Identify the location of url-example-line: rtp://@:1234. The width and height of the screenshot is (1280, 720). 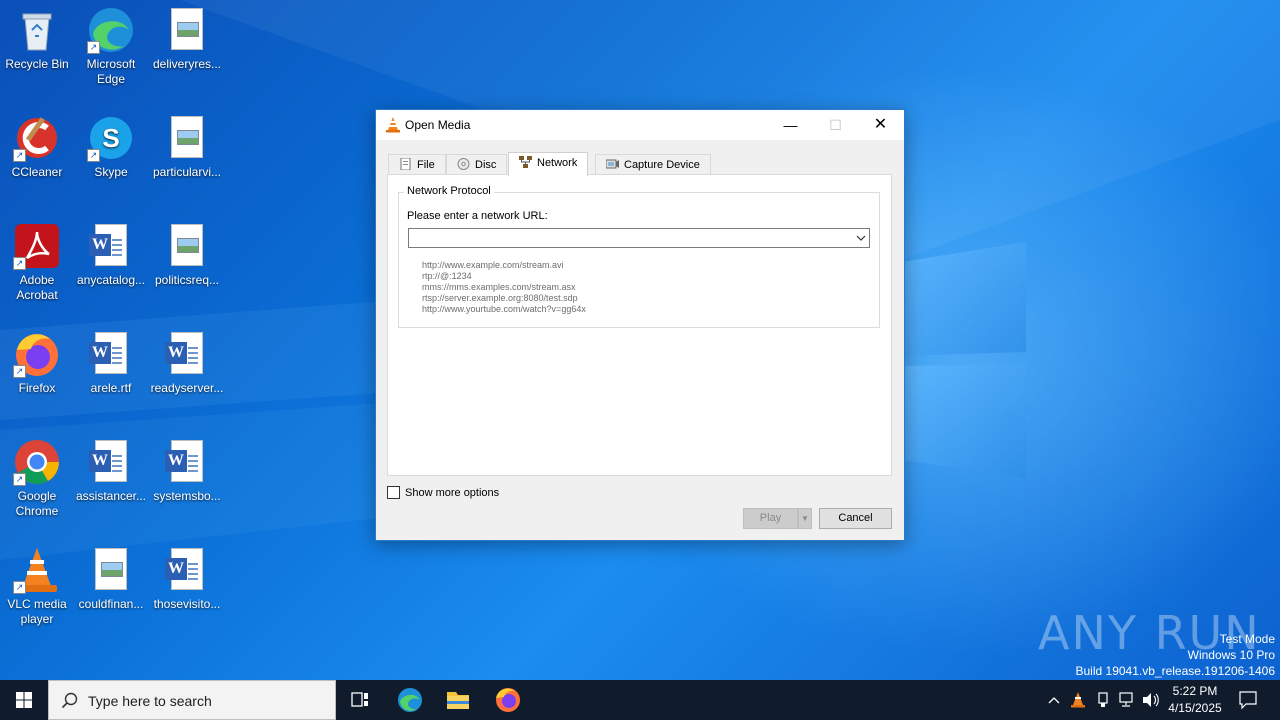
(447, 276).